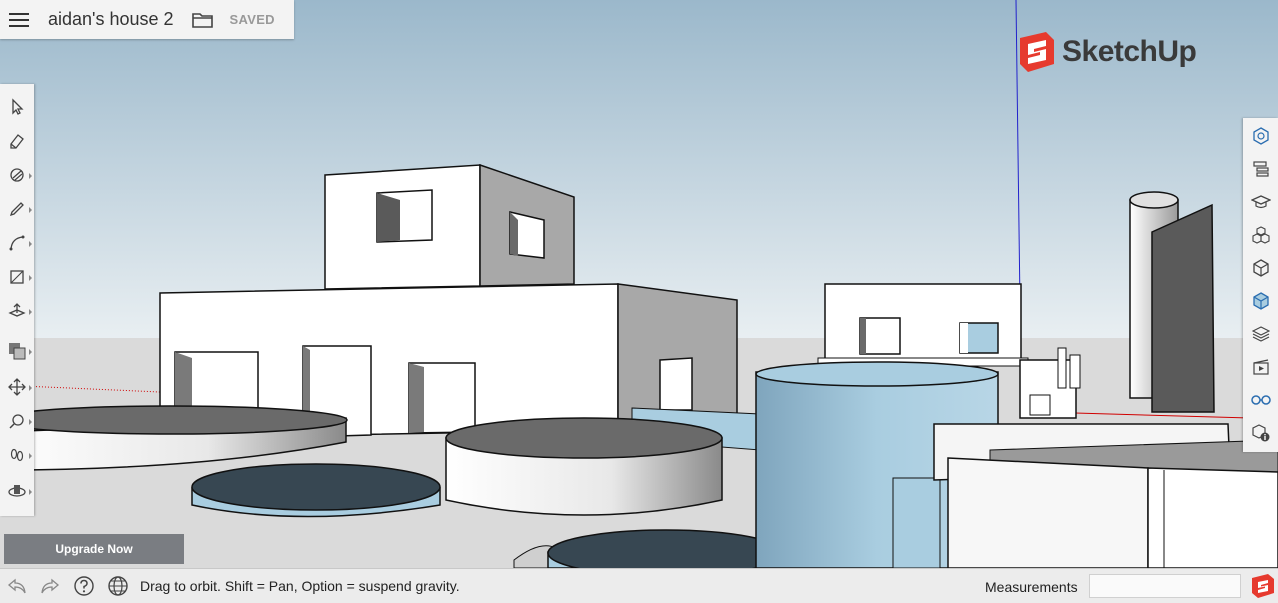 This screenshot has height=603, width=1278. I want to click on disc-blue, so click(316, 490).